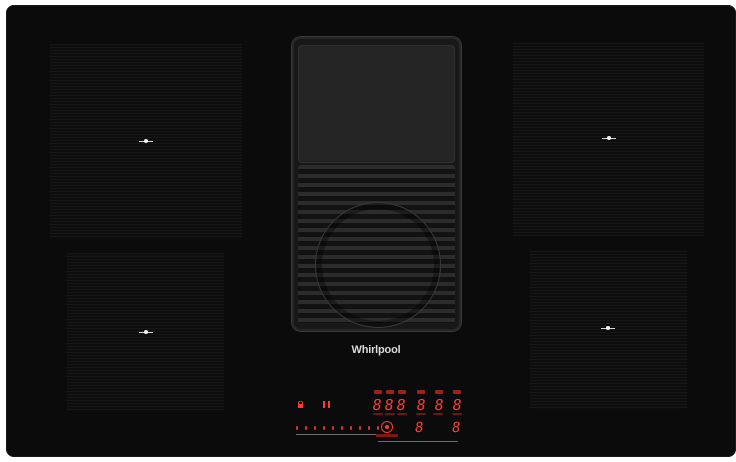  I want to click on touch-control-panel: 8 8 8 8 8 8 8 8, so click(380, 414).